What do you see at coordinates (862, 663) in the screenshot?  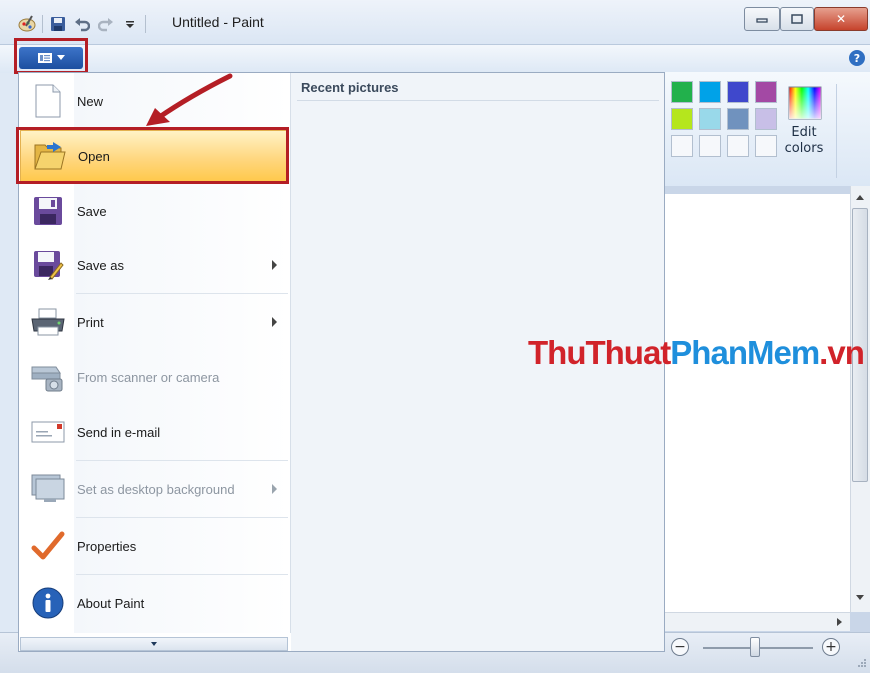 I see `resize-grip-icon` at bounding box center [862, 663].